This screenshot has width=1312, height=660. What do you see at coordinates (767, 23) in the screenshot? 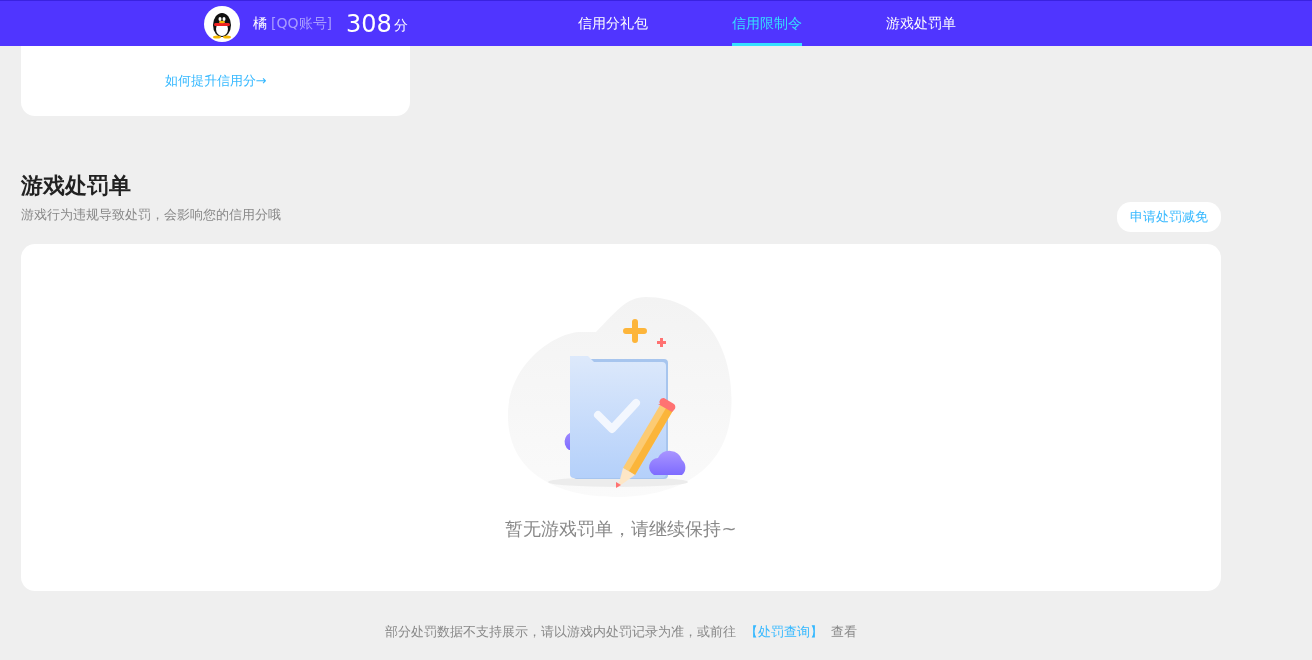
I see `nav-tab: 信用限制令` at bounding box center [767, 23].